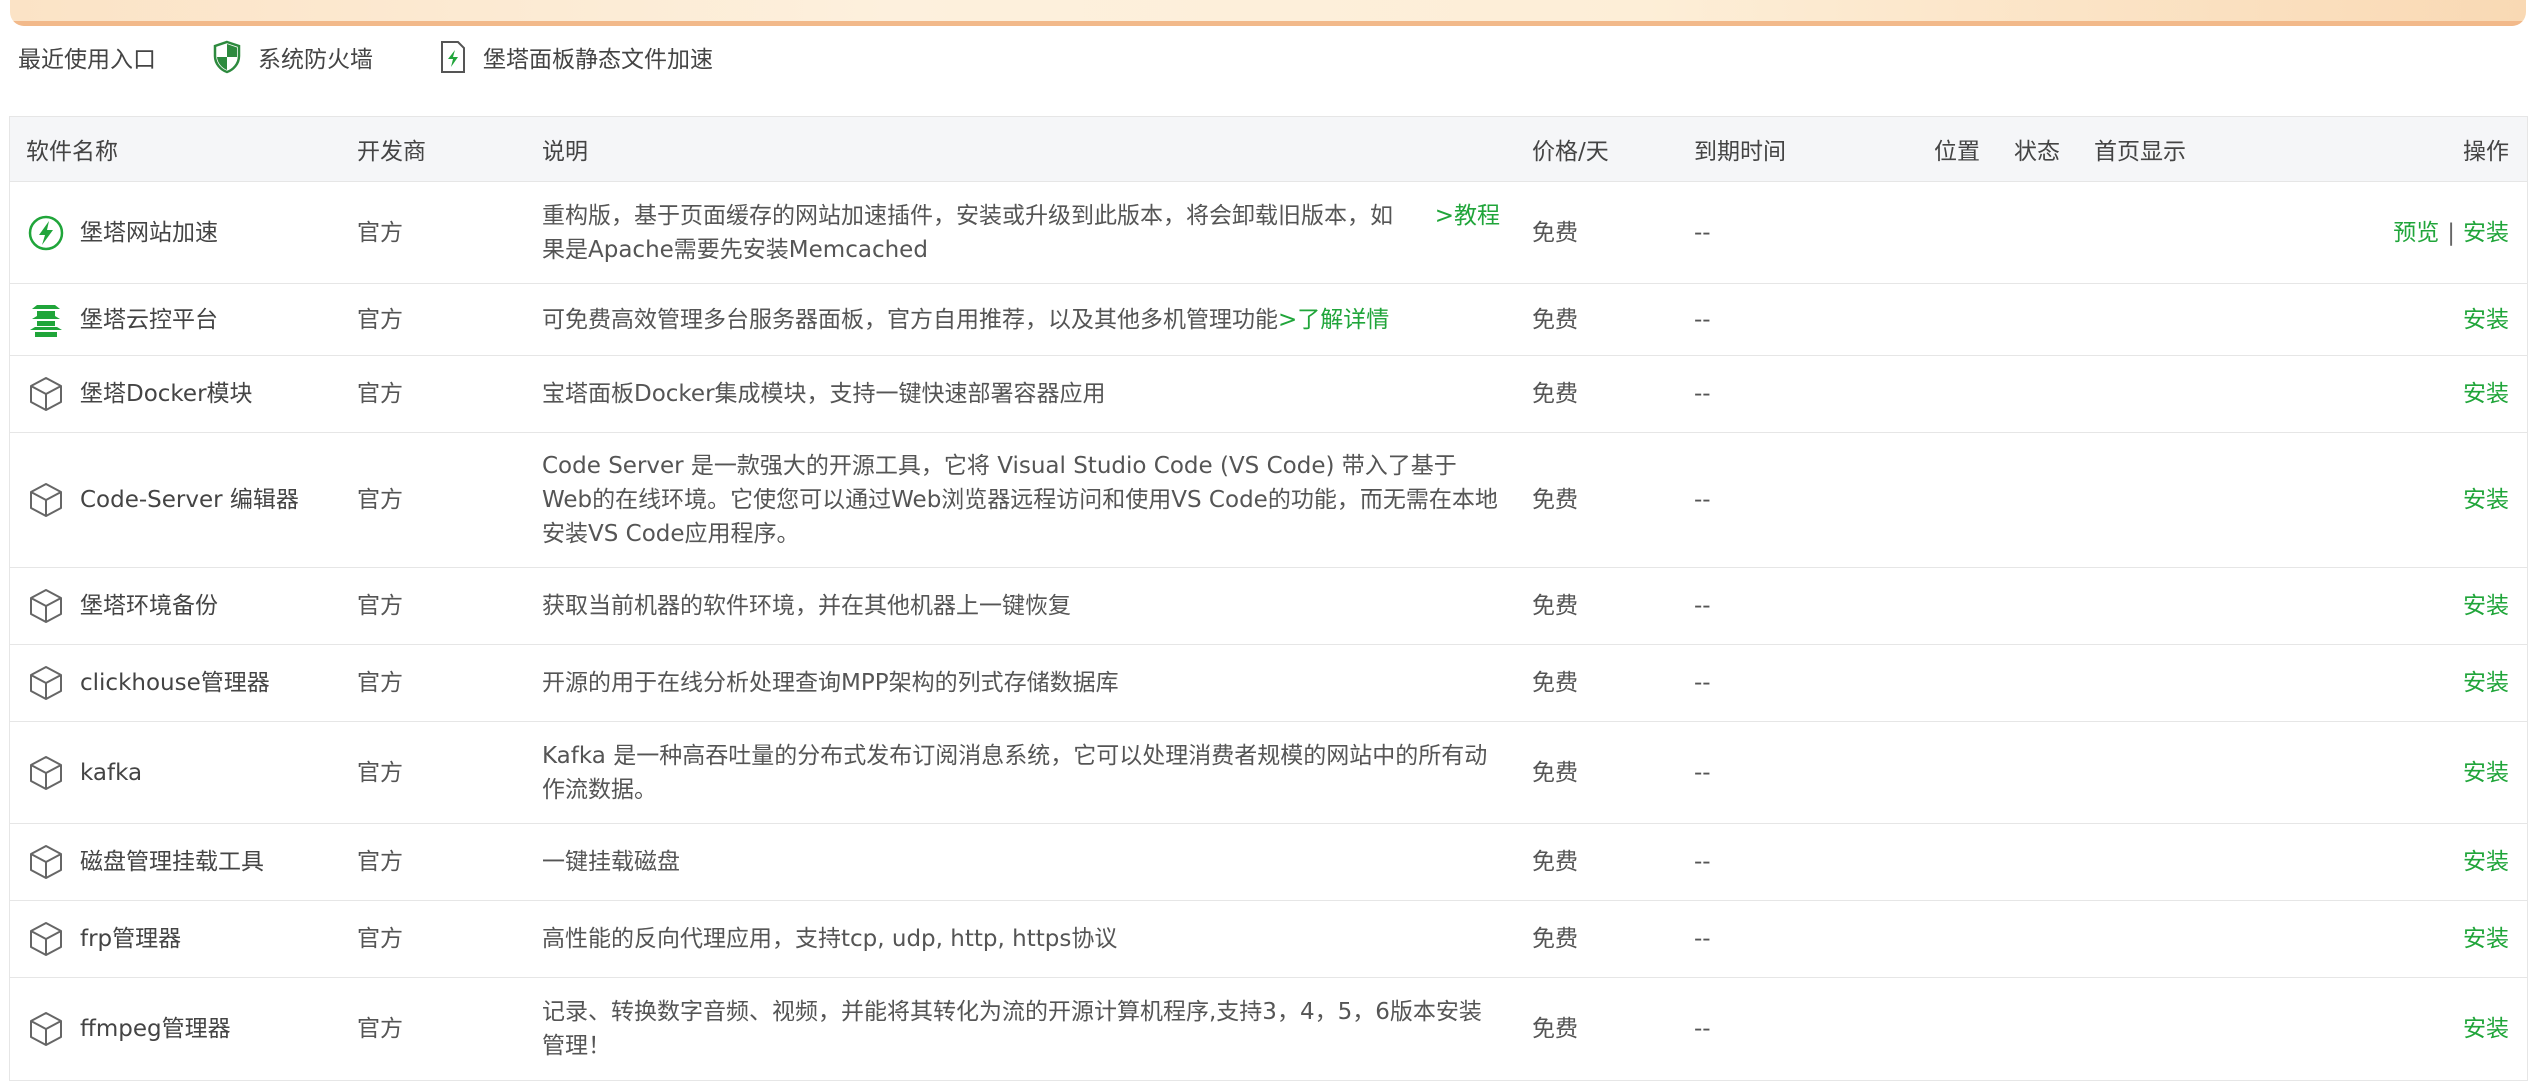 The height and width of the screenshot is (1084, 2536). What do you see at coordinates (1021, 149) in the screenshot?
I see `col-header-desc: 说明` at bounding box center [1021, 149].